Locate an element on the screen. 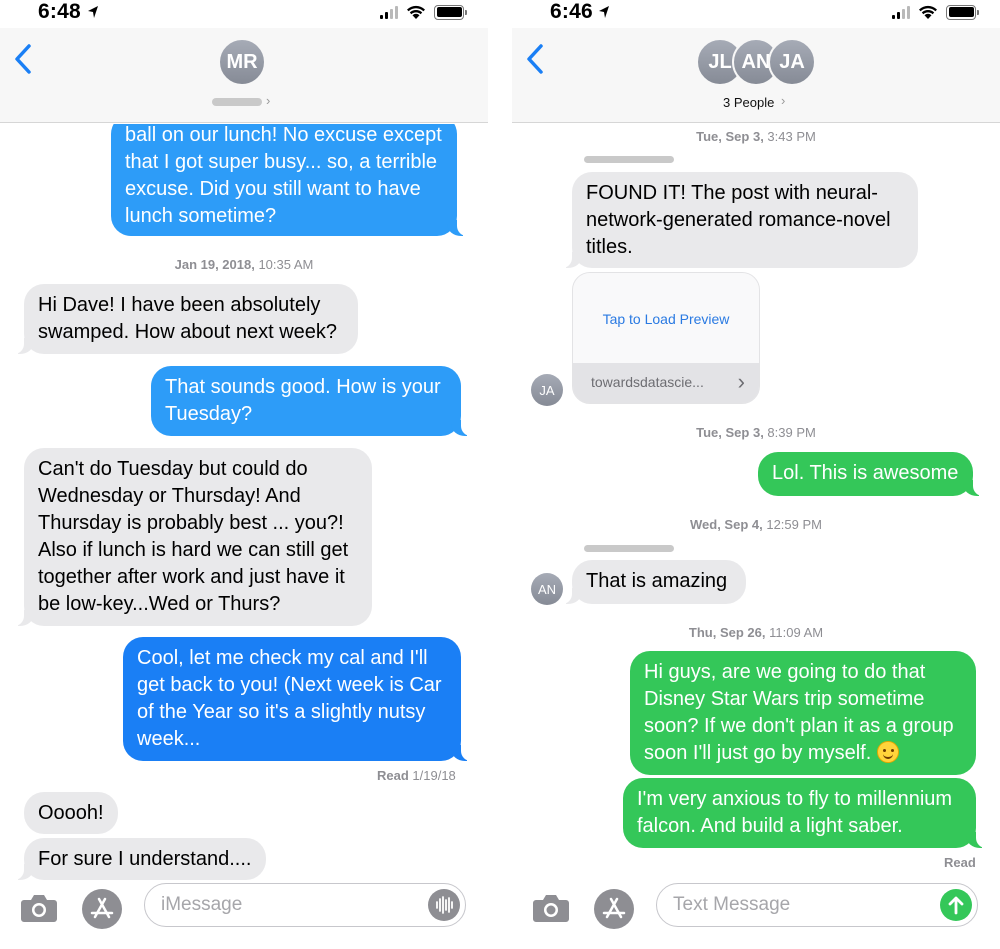  message-input: Text Message is located at coordinates (817, 905).